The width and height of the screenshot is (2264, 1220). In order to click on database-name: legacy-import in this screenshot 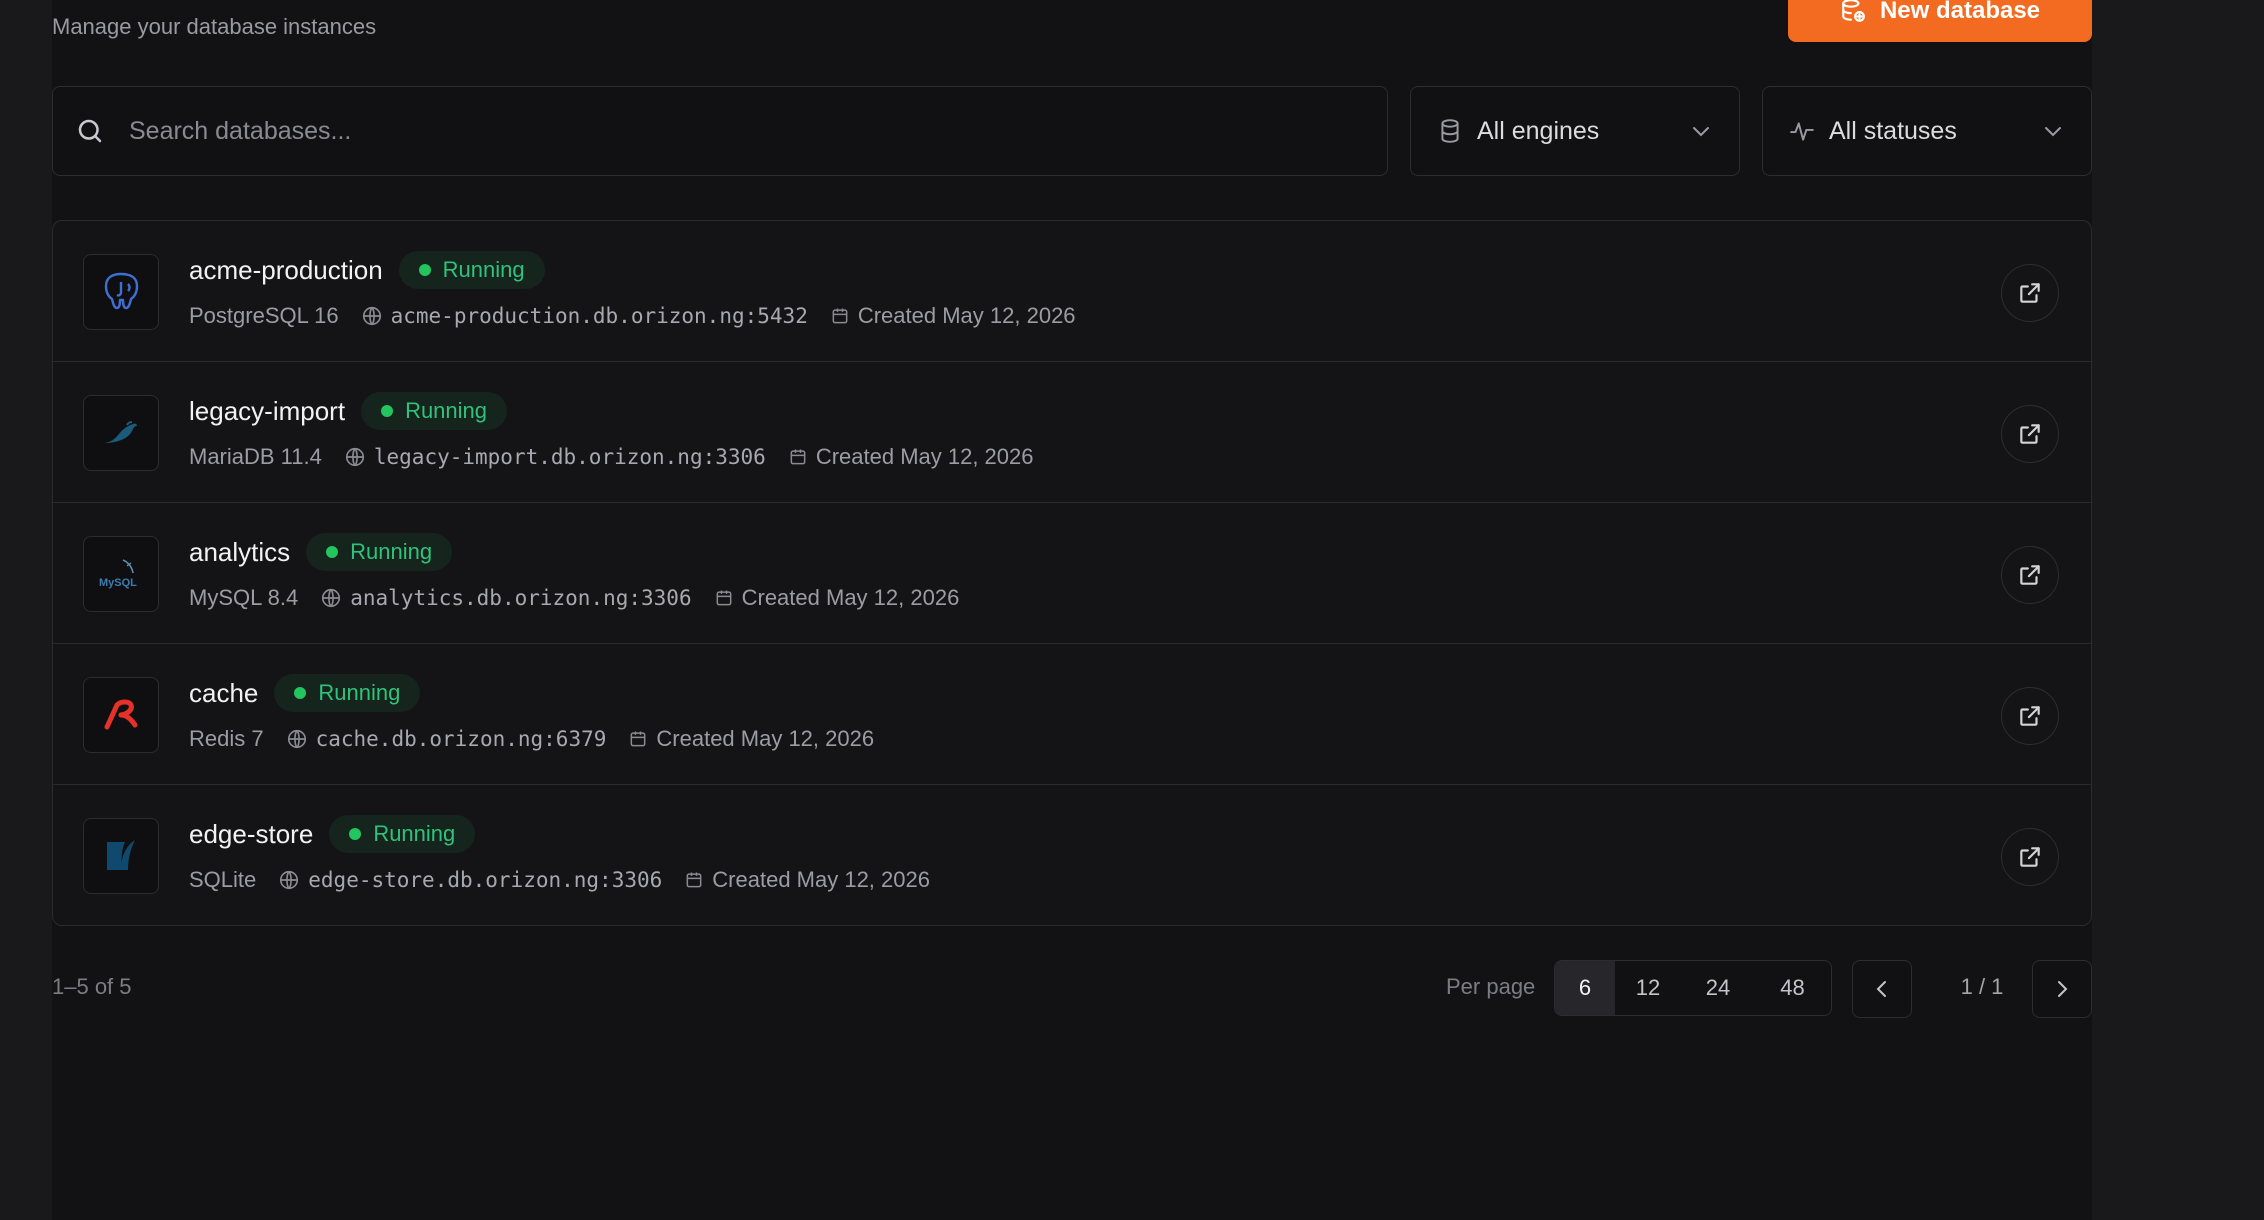, I will do `click(267, 411)`.